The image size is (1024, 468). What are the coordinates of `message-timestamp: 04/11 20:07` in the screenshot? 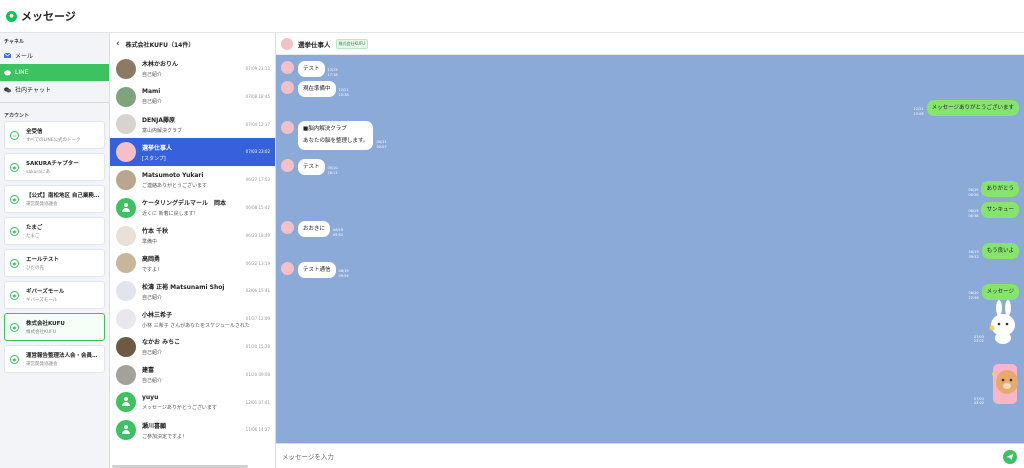 It's located at (381, 144).